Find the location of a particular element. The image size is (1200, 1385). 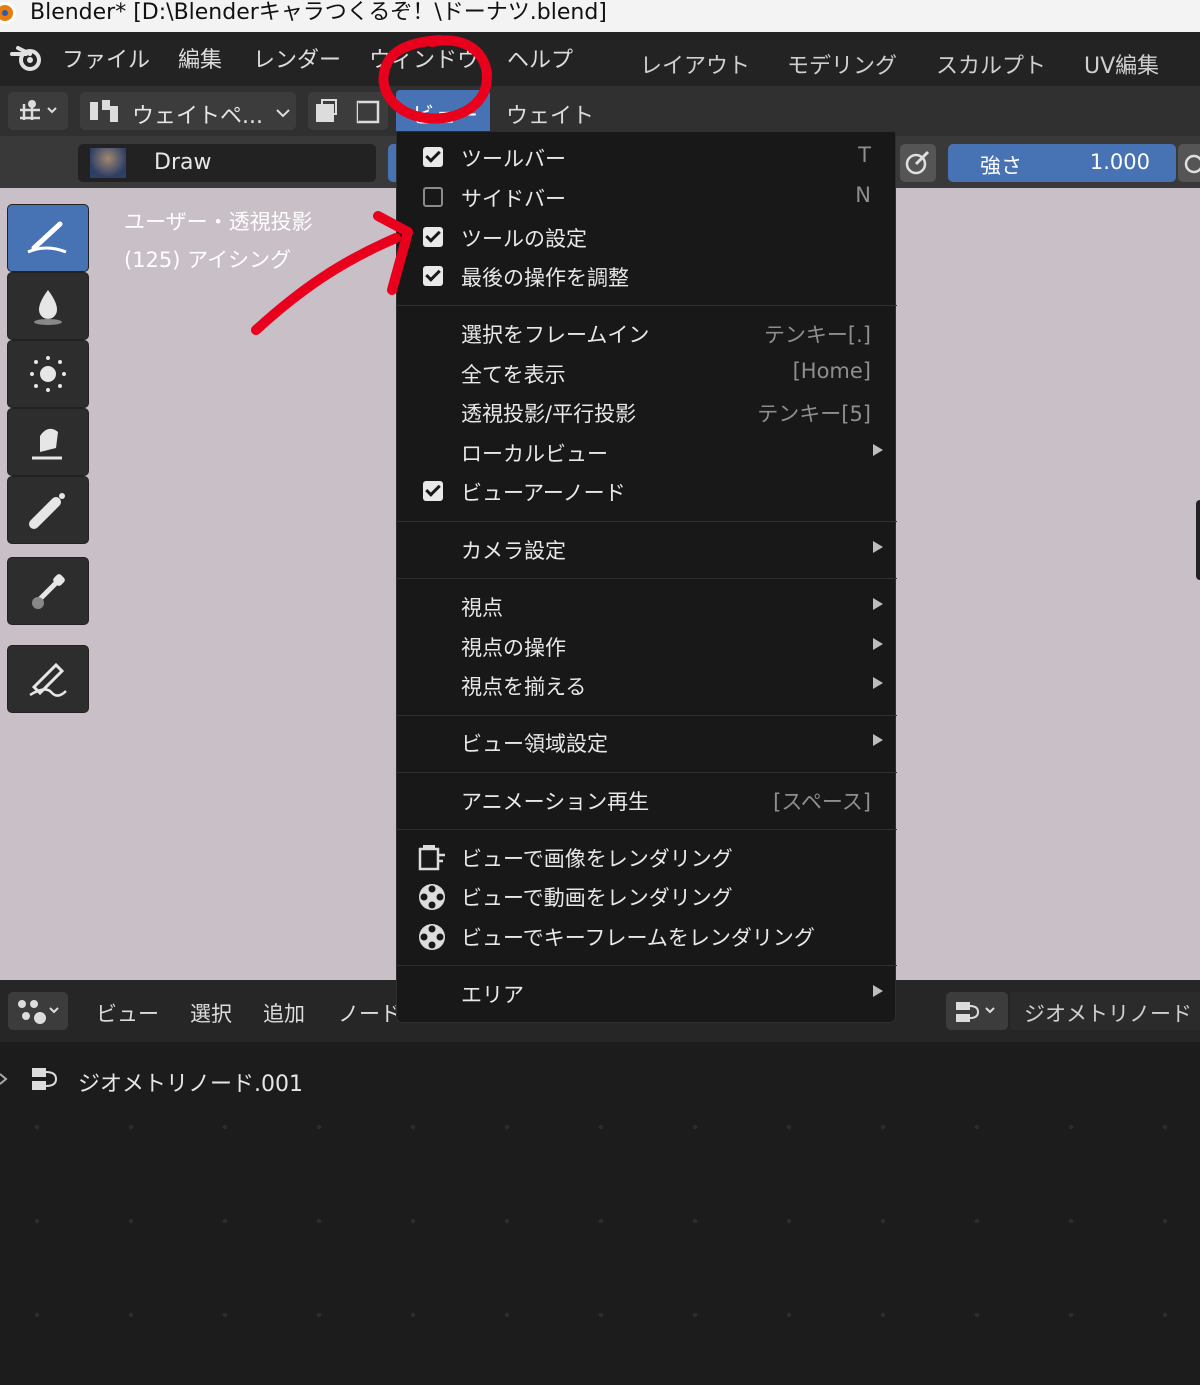

workspace-tab-modeling: モデリング is located at coordinates (842, 64).